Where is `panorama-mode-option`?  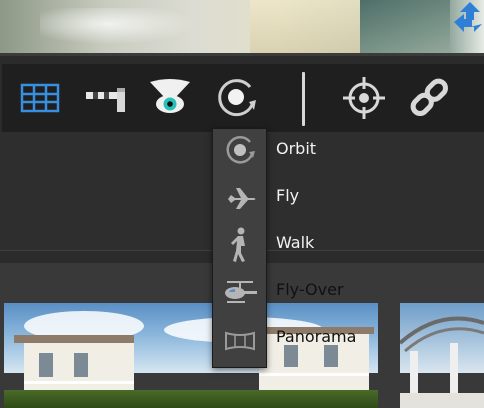
panorama-mode-option is located at coordinates (239, 341).